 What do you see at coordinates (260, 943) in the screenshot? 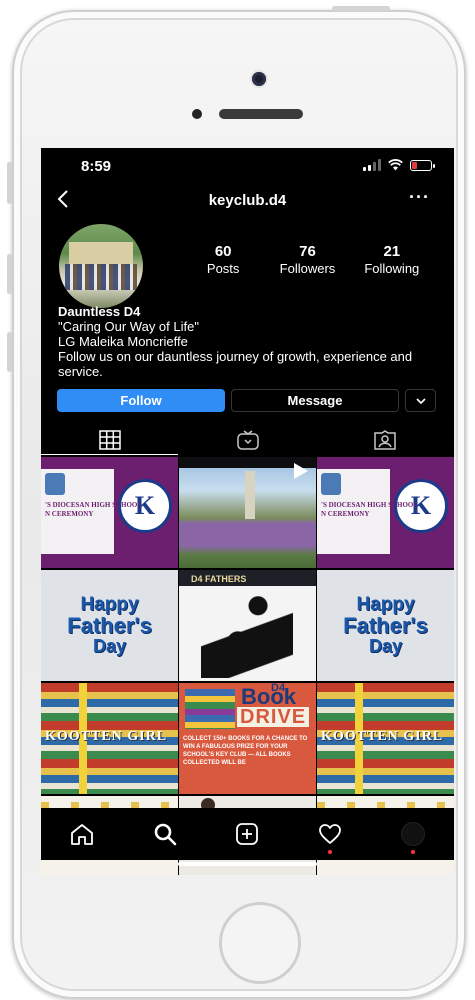
I see `home-button` at bounding box center [260, 943].